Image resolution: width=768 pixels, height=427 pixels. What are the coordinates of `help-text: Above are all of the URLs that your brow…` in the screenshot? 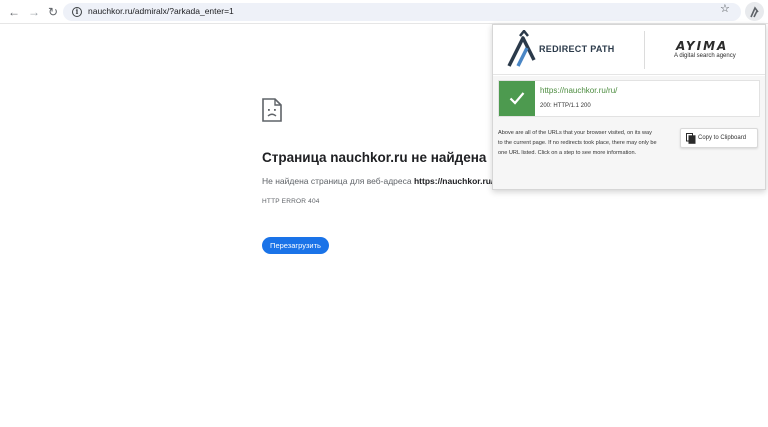 It's located at (577, 143).